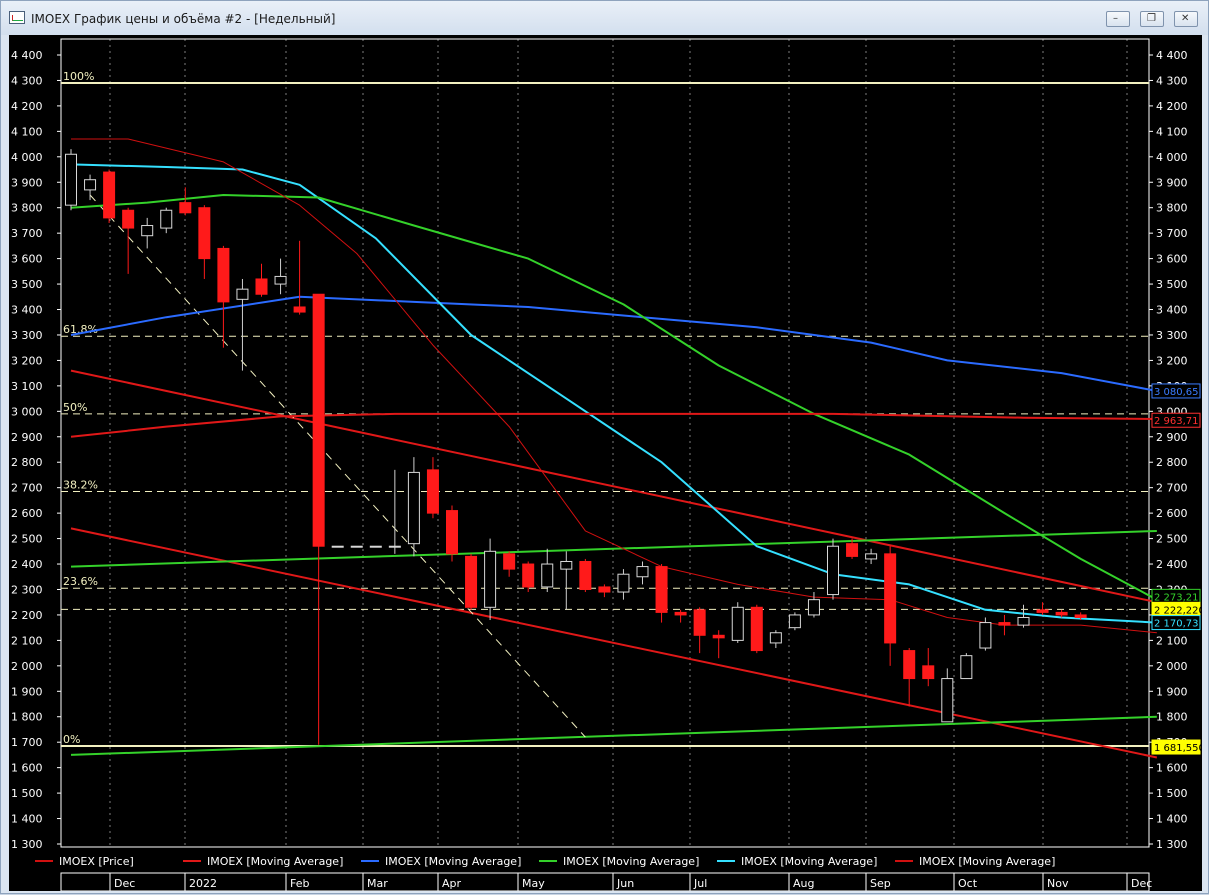  I want to click on y-tick-label-right: 2 900, so click(1172, 437).